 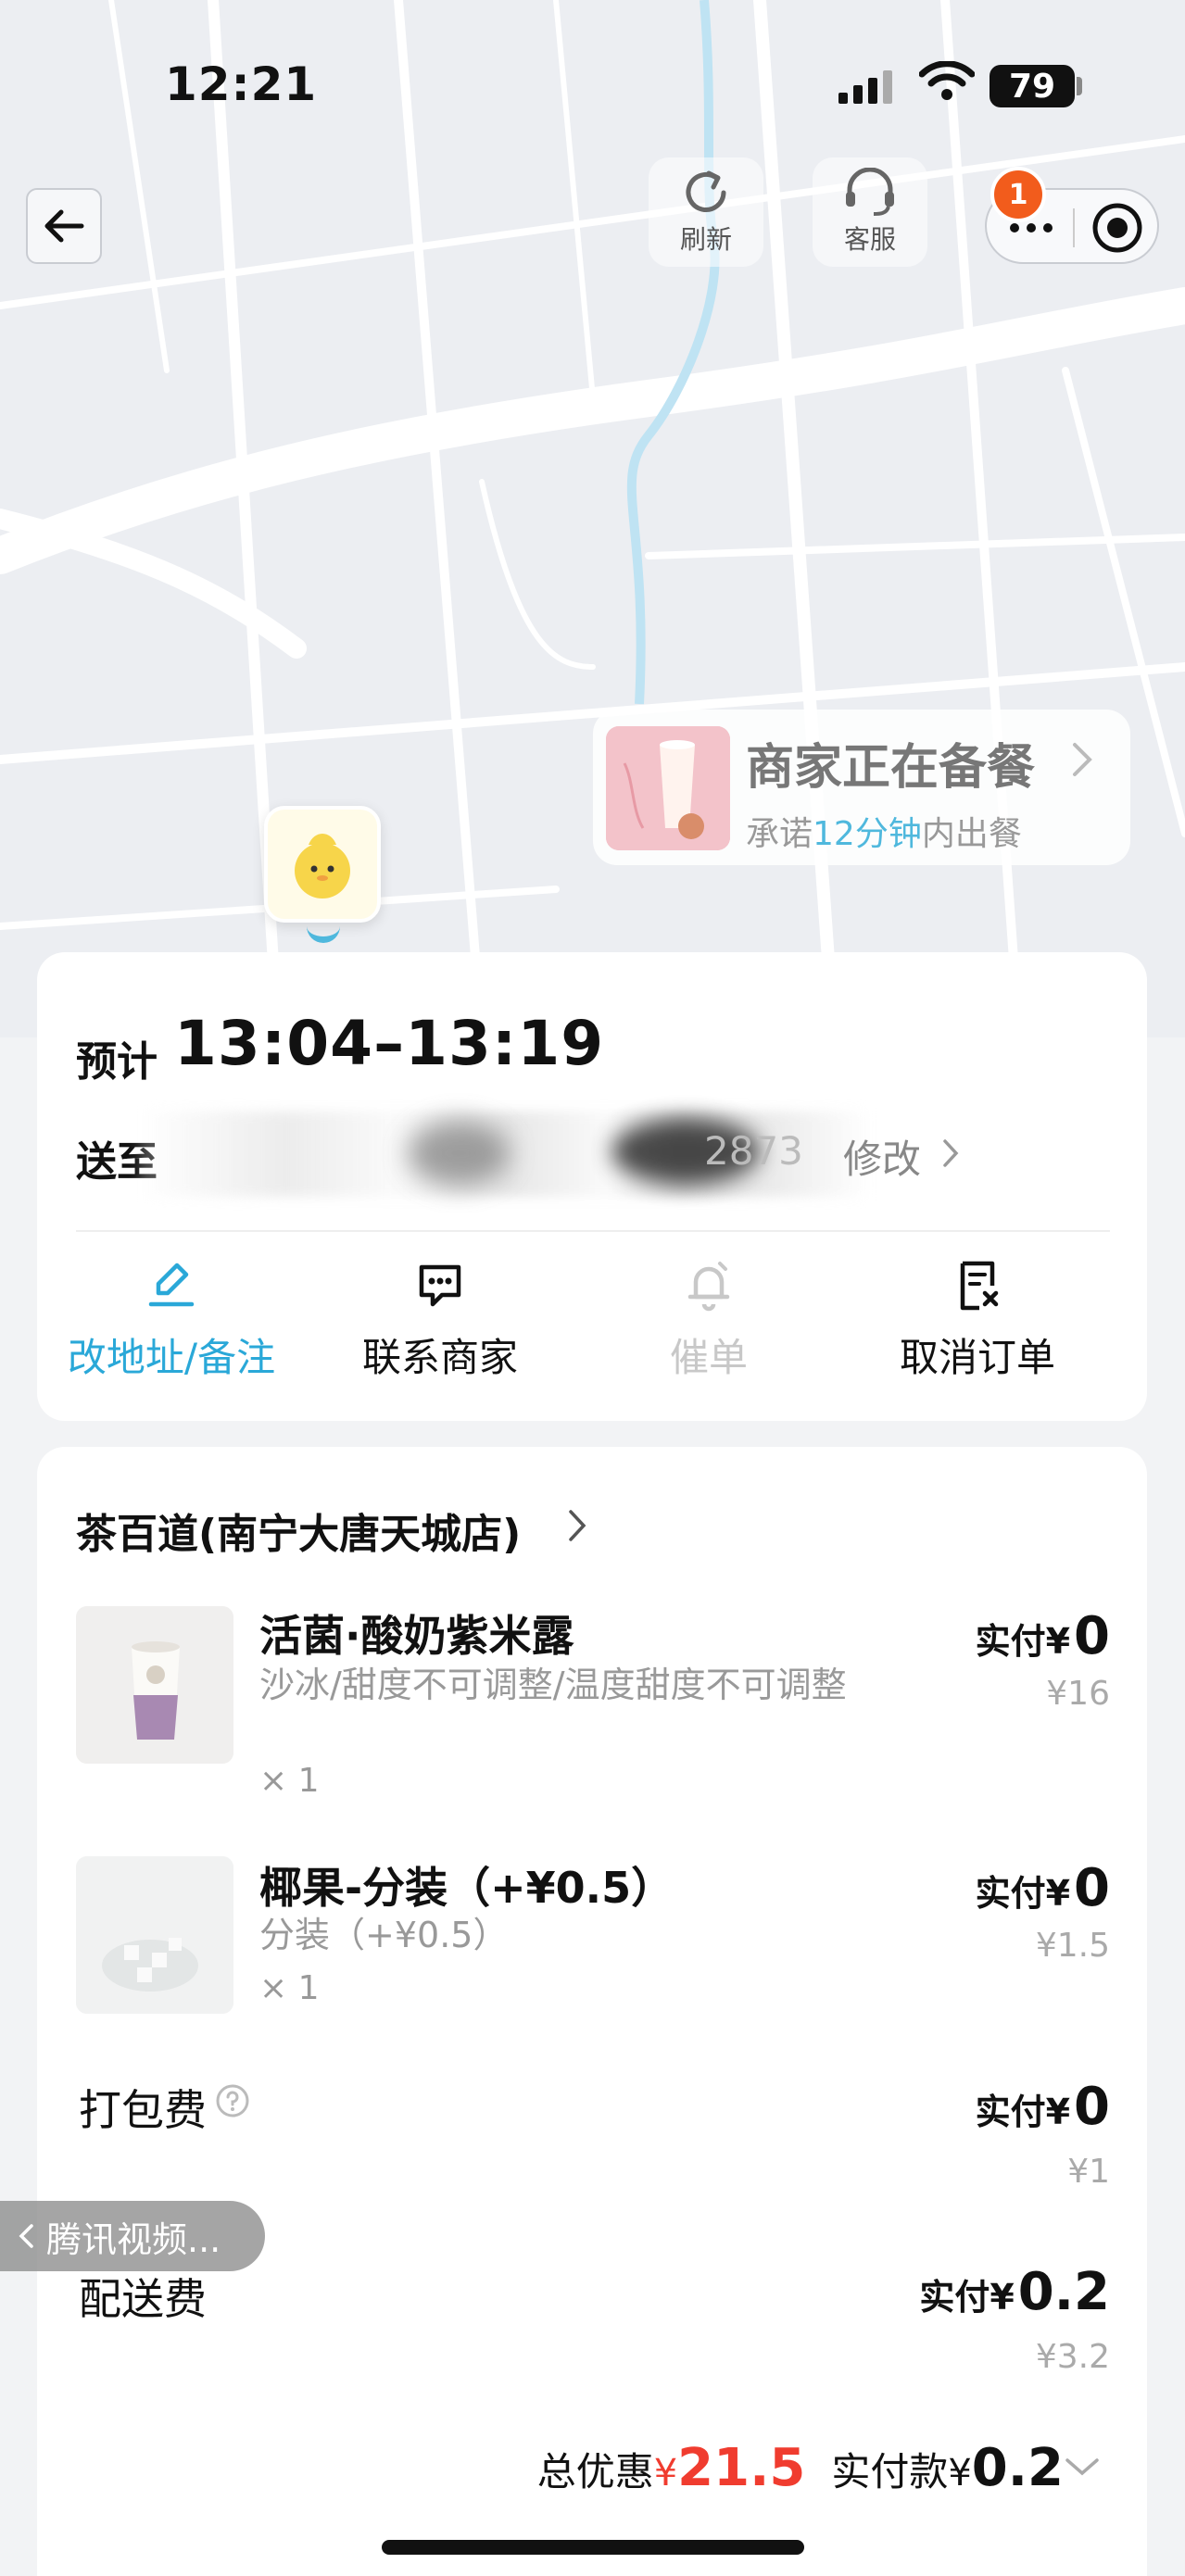 What do you see at coordinates (1032, 86) in the screenshot?
I see `battery-indicator: 79` at bounding box center [1032, 86].